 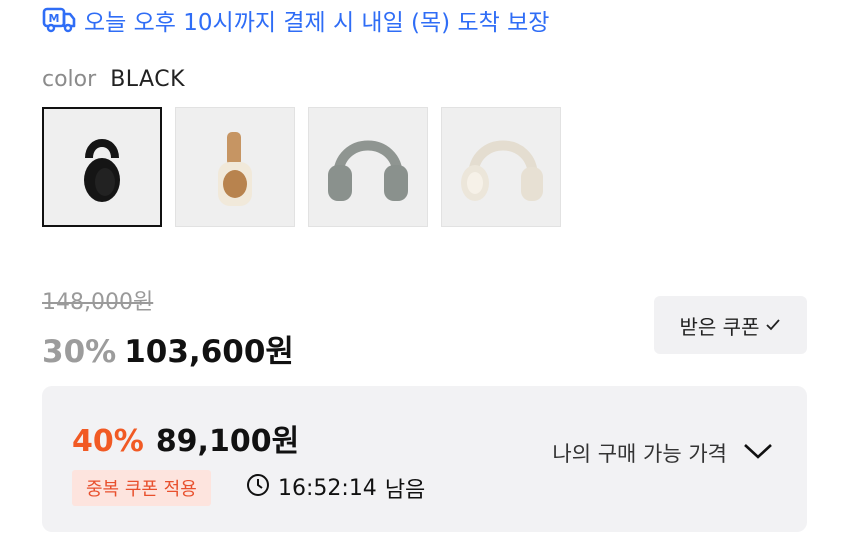 I want to click on swatch-black, so click(x=102, y=167).